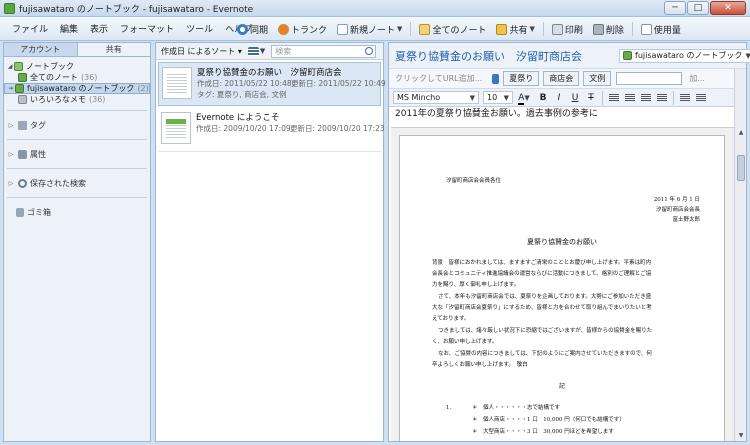 This screenshot has width=750, height=445. I want to click on tab-account: アカウント, so click(40, 49).